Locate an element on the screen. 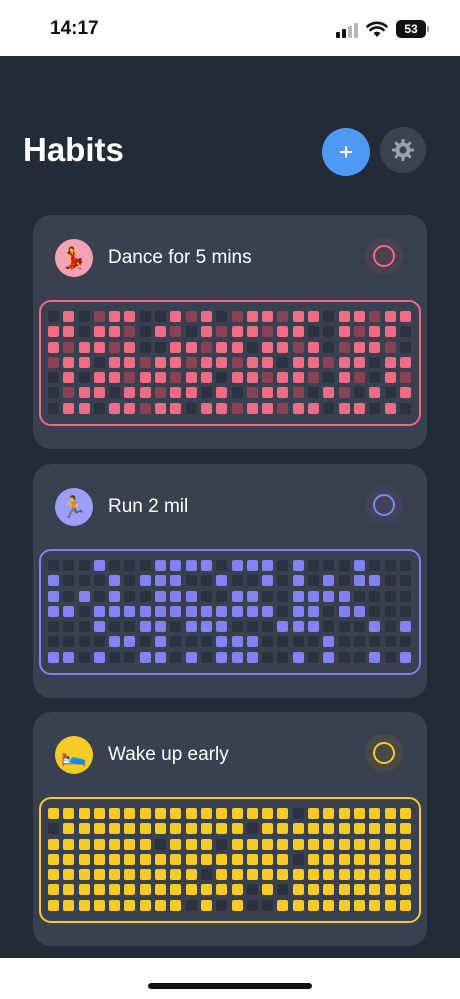  home-indicator is located at coordinates (230, 986).